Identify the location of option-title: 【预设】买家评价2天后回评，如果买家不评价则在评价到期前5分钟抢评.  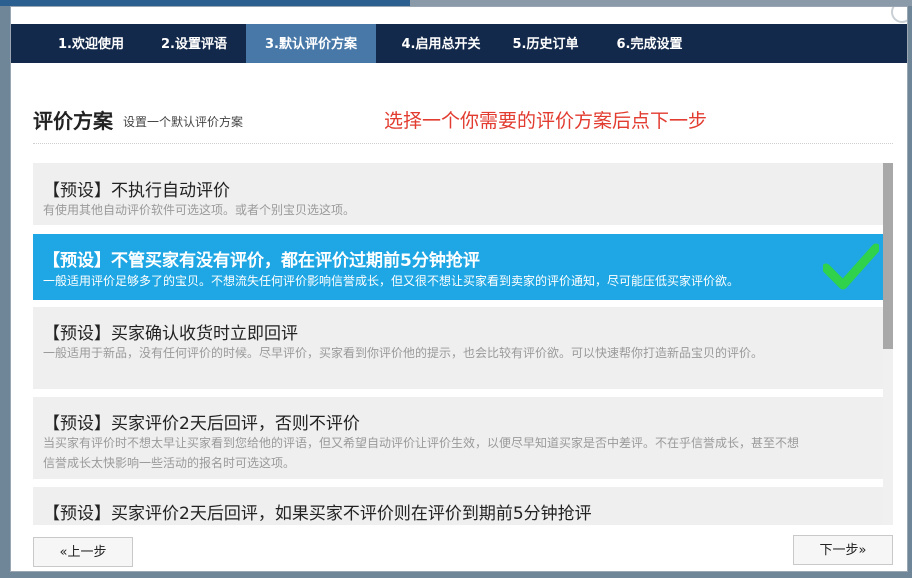
(317, 514).